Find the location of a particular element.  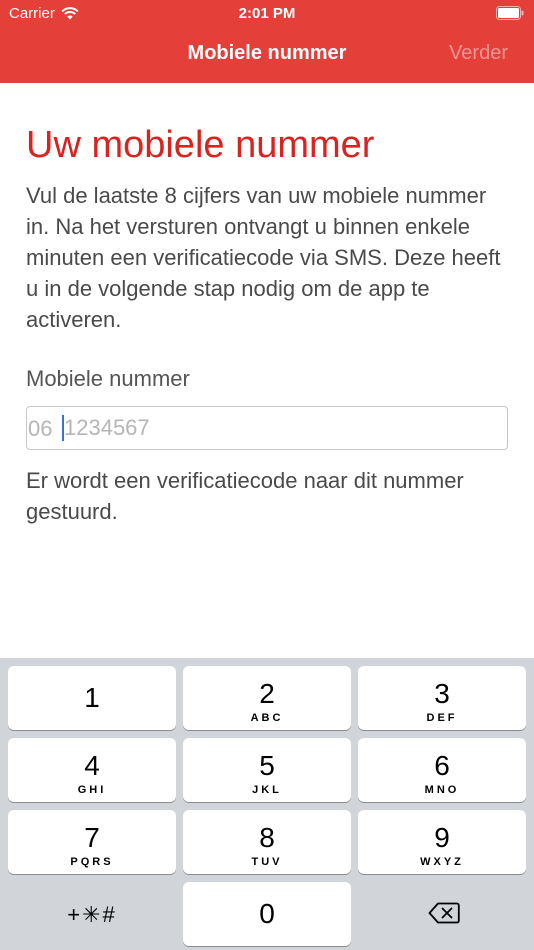

battery-icon is located at coordinates (510, 13).